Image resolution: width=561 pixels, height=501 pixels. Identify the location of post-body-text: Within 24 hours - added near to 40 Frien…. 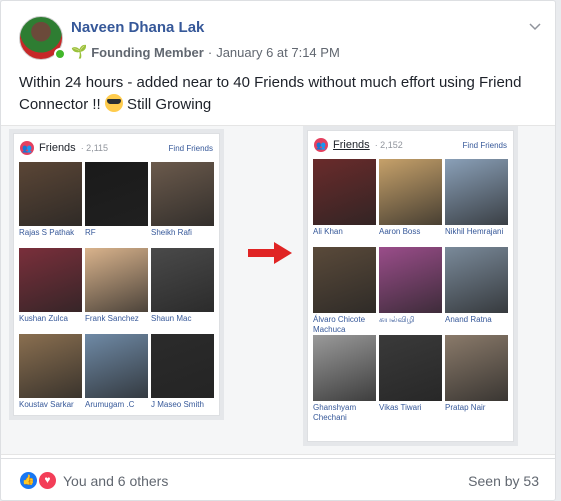
(270, 93).